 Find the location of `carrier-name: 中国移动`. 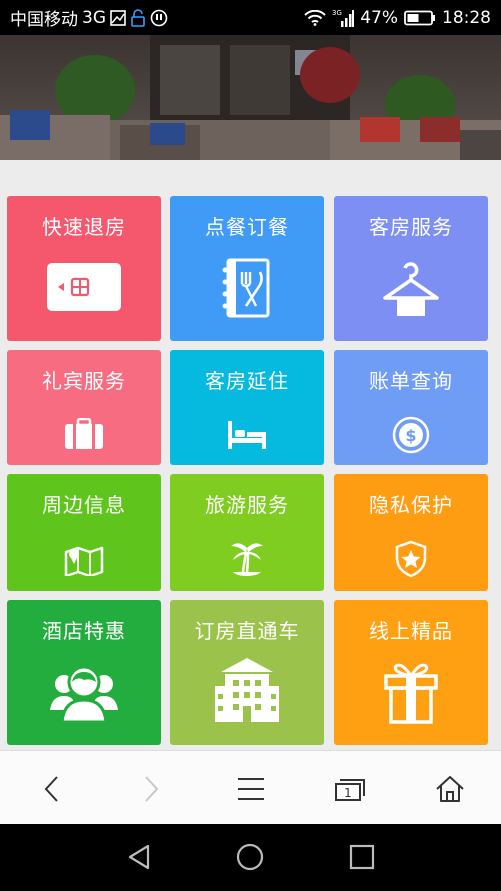

carrier-name: 中国移动 is located at coordinates (44, 20).